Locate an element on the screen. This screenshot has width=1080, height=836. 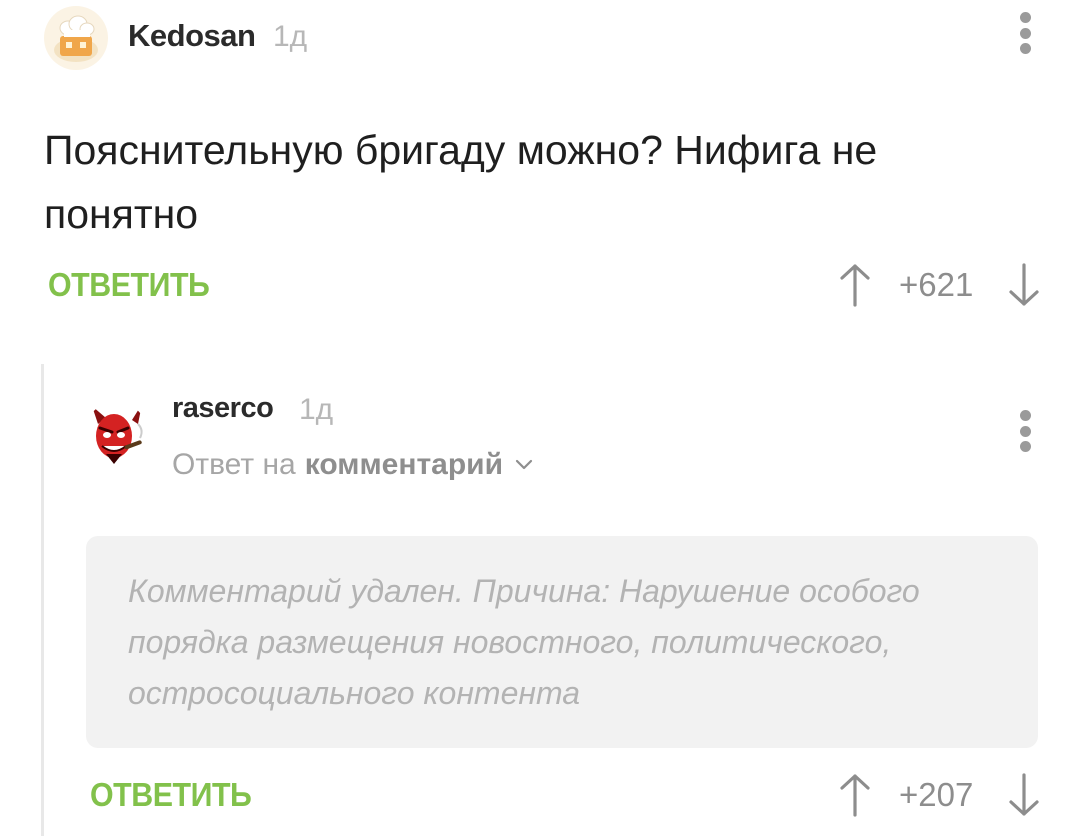
avatar-kedosan is located at coordinates (76, 38).